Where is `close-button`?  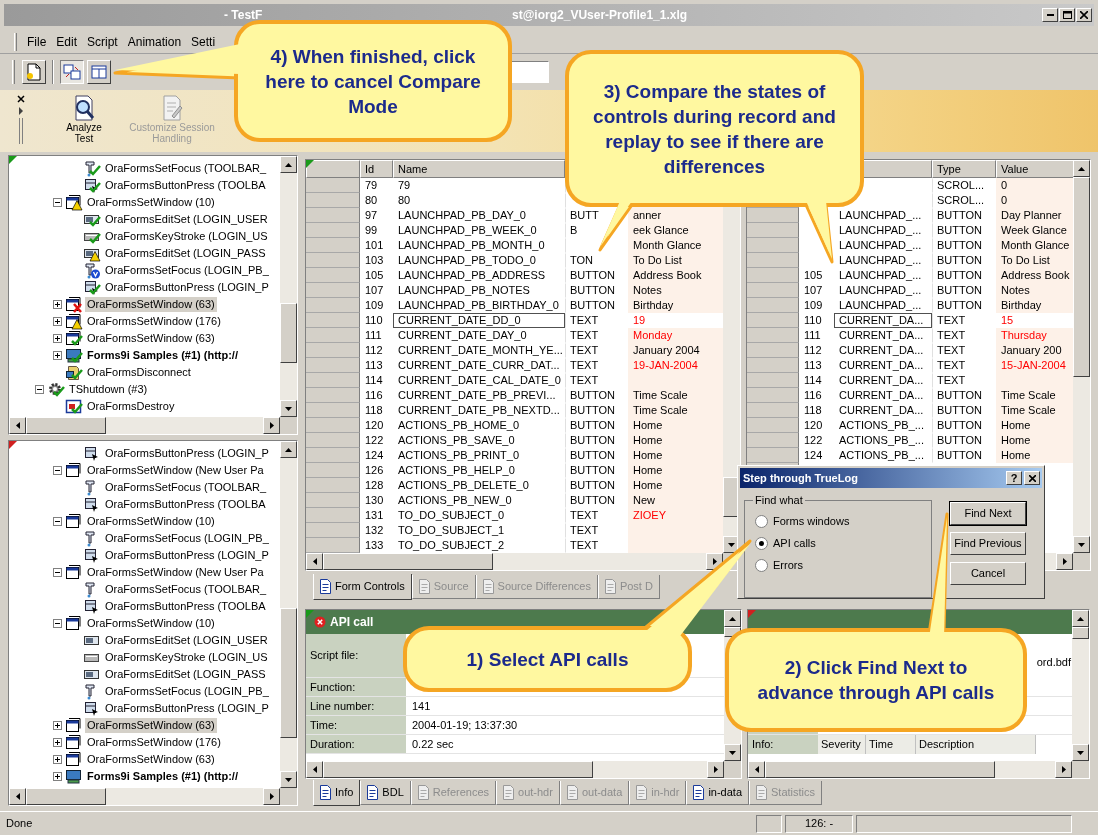
close-button is located at coordinates (1084, 15).